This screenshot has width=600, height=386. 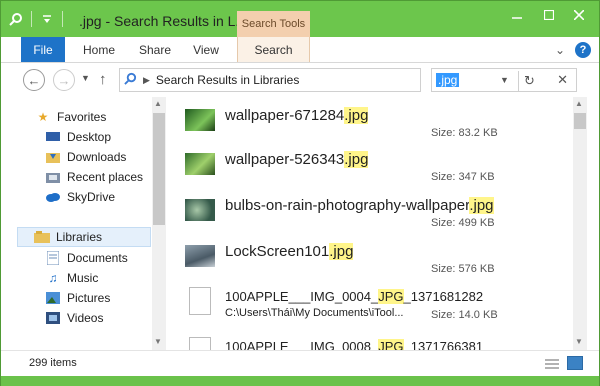 I want to click on list-item: wallpaper-526343.jpg Size: 347 KB, so click(x=378, y=165).